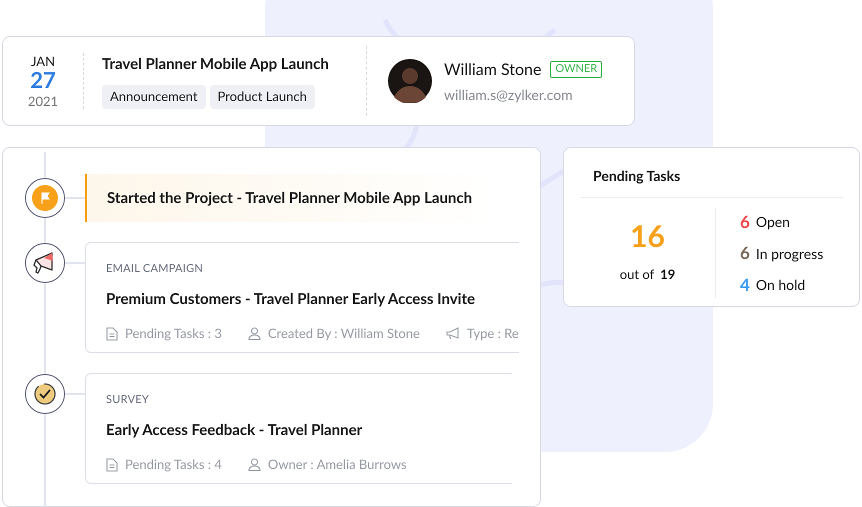  Describe the element at coordinates (291, 299) in the screenshot. I see `activity-title: Premium Customers - Travel Planner Early Access Invite` at that location.